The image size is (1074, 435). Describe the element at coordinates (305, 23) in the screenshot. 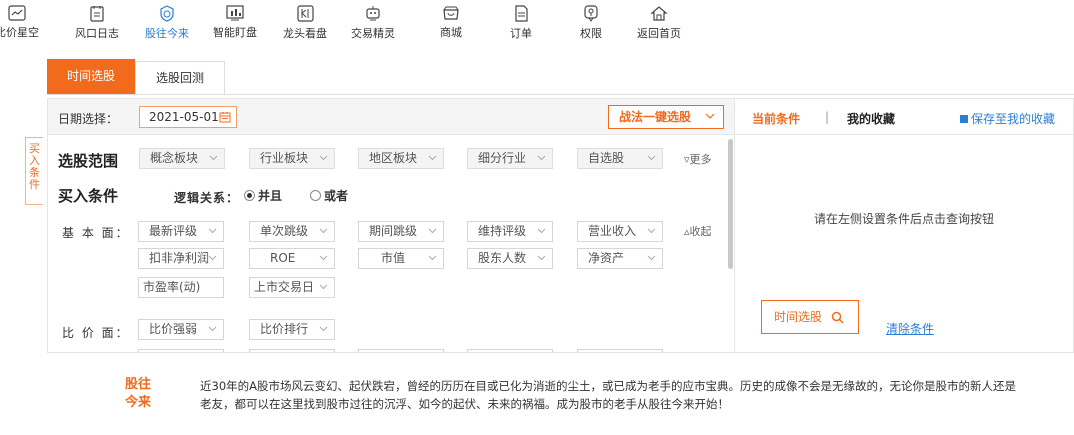

I see `nav-item-longtou-kanpan: 龙头看盘` at that location.